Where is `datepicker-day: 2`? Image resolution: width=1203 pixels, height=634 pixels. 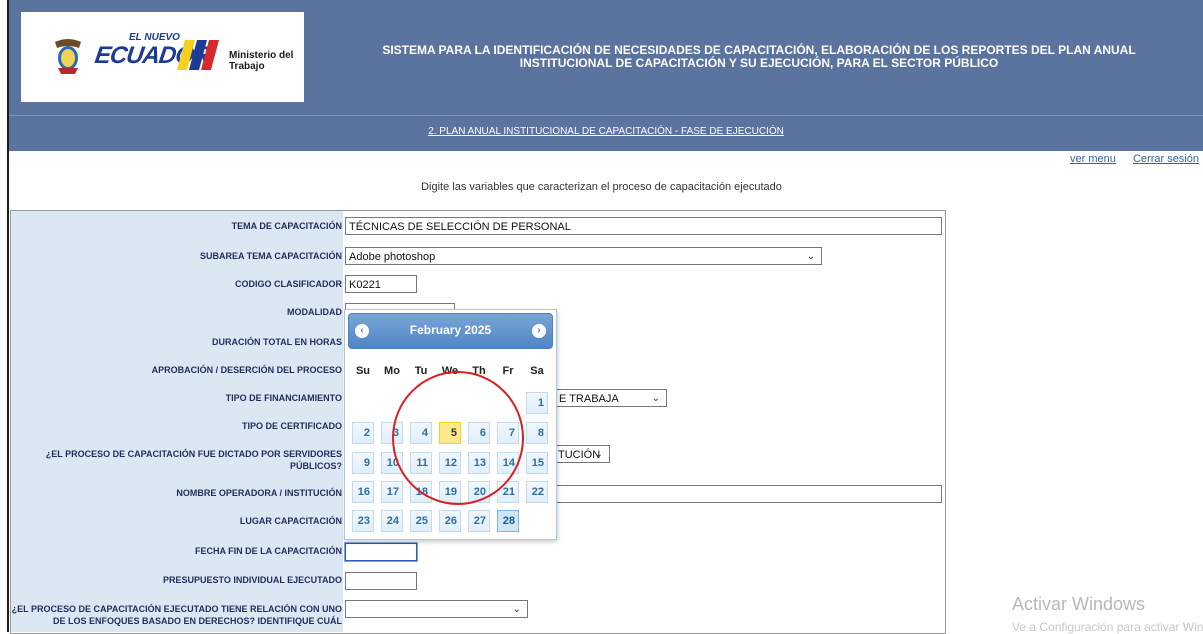
datepicker-day: 2 is located at coordinates (363, 433).